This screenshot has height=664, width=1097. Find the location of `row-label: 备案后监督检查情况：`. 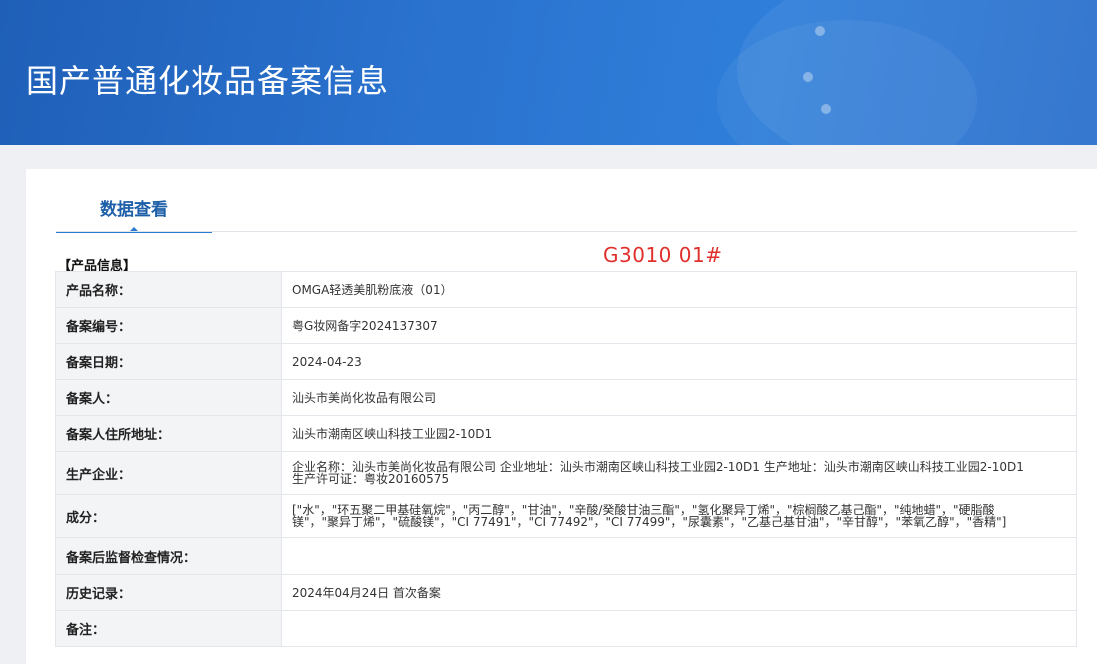

row-label: 备案后监督检查情况： is located at coordinates (168, 556).